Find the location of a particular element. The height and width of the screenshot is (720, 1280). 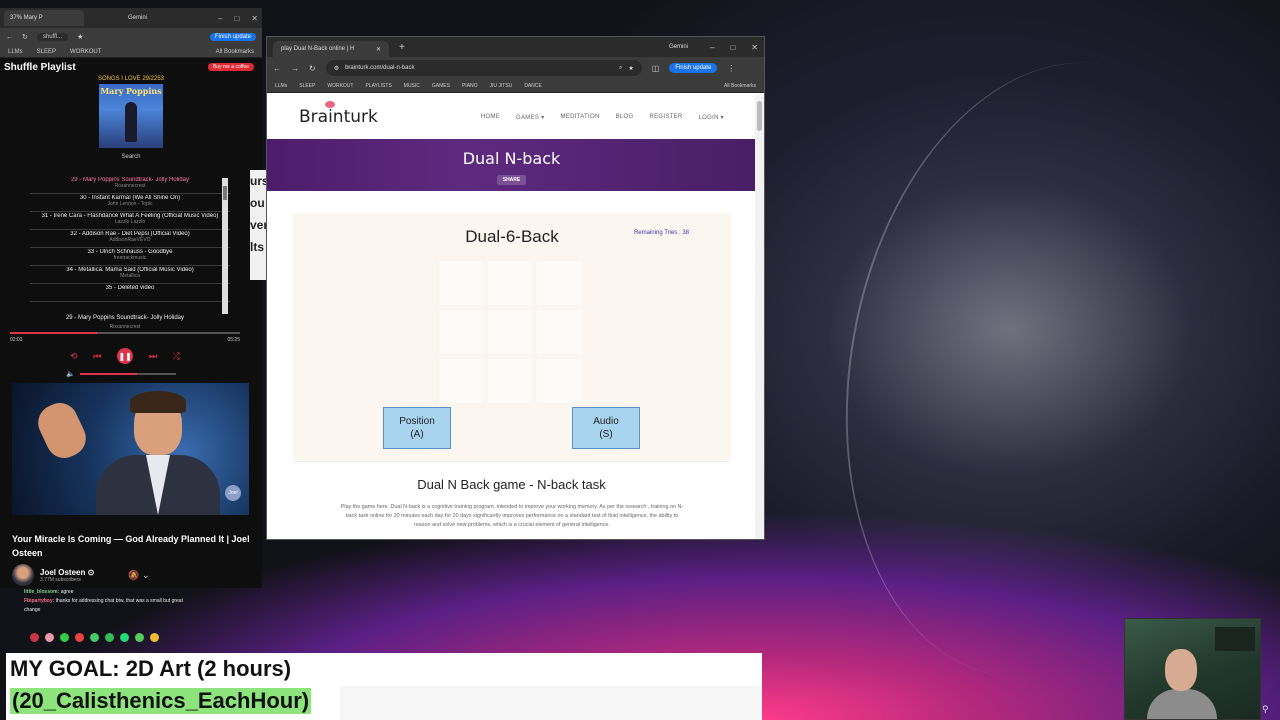

bookmark-item: MUSIC is located at coordinates (412, 86).